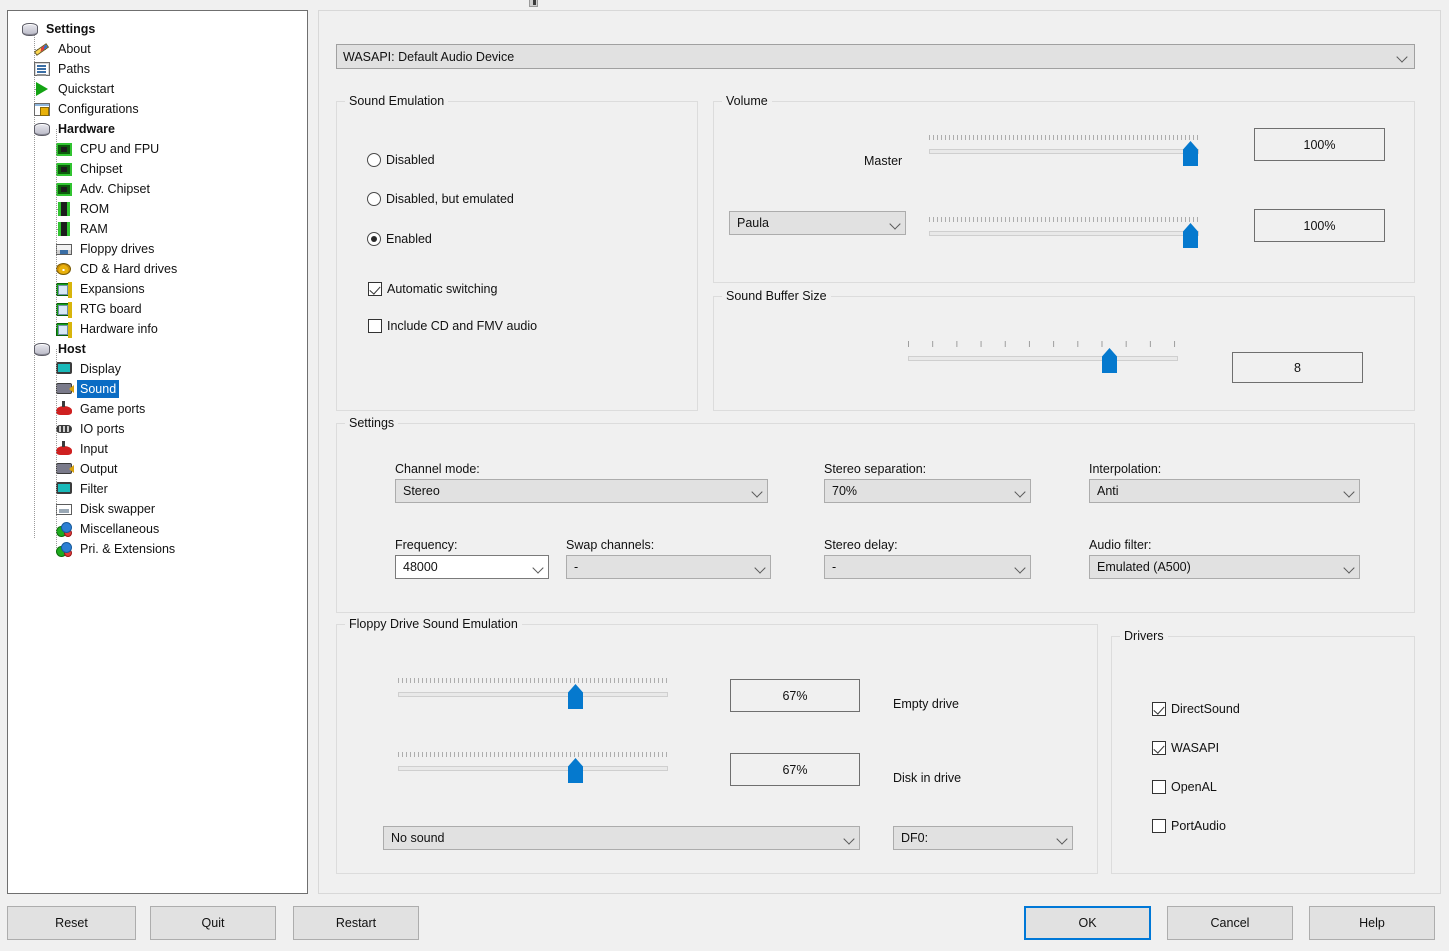  I want to click on sidebar-item-label: Quickstart, so click(86, 89).